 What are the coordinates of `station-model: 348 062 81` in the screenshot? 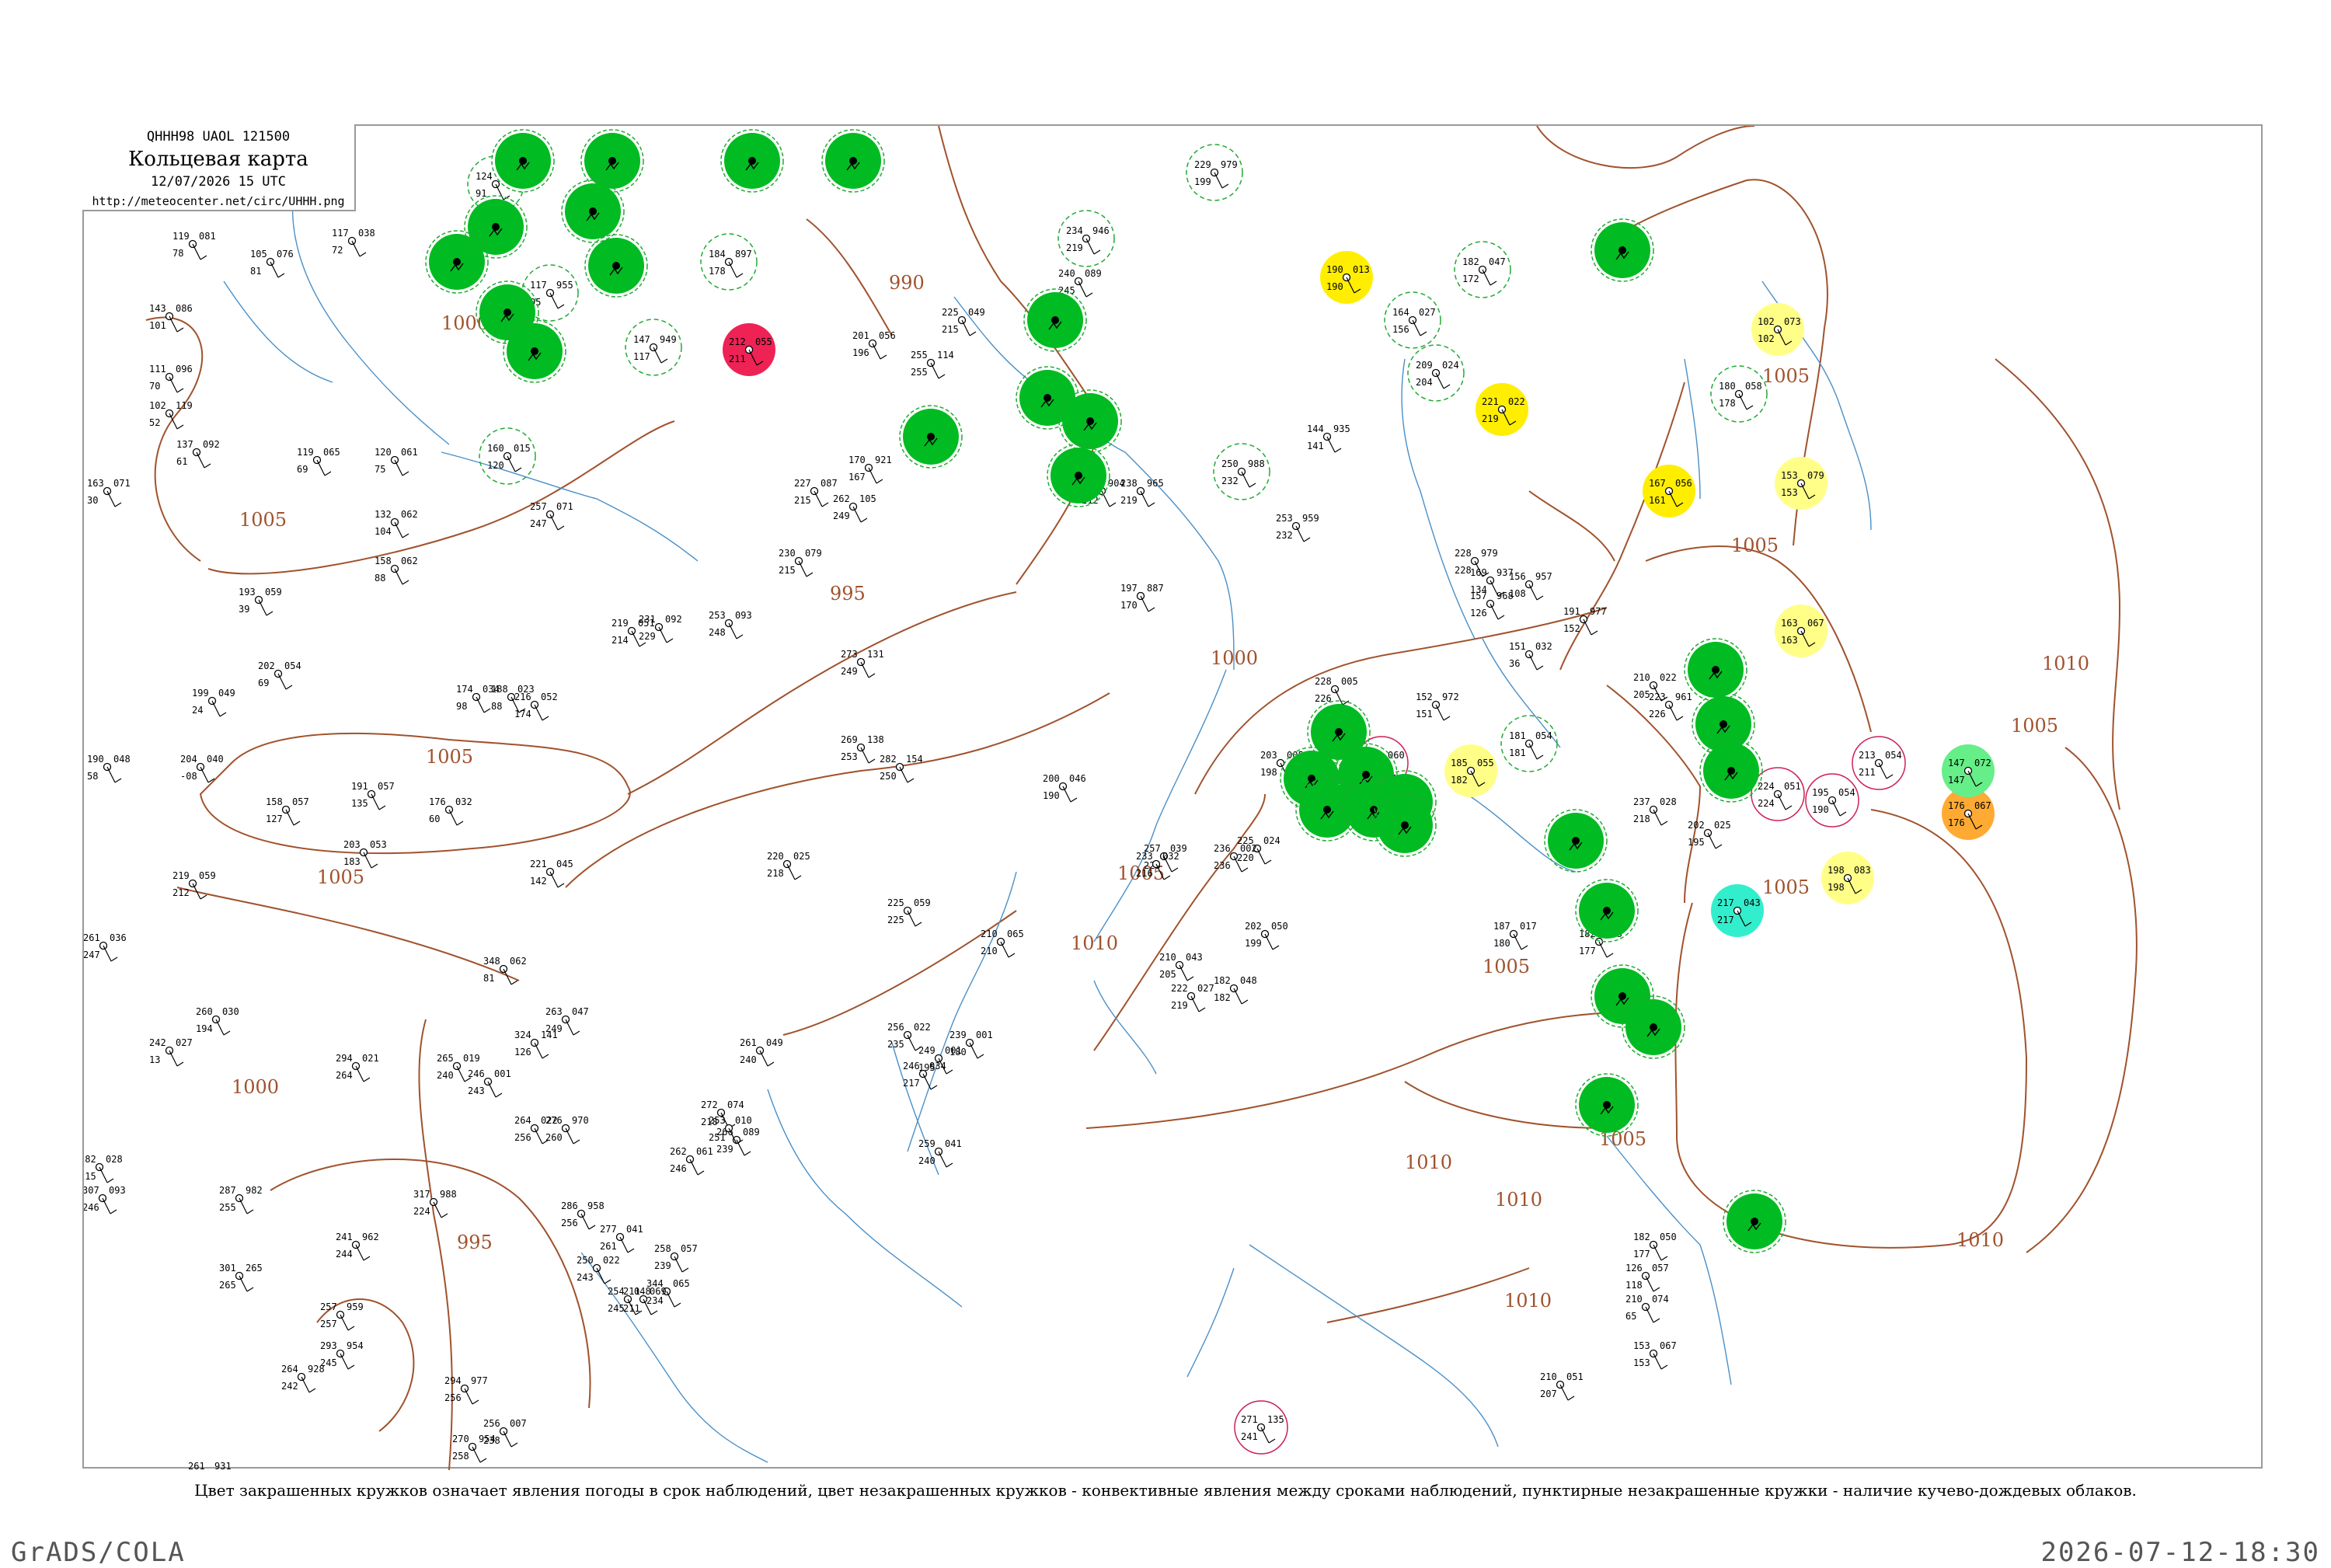 It's located at (505, 970).